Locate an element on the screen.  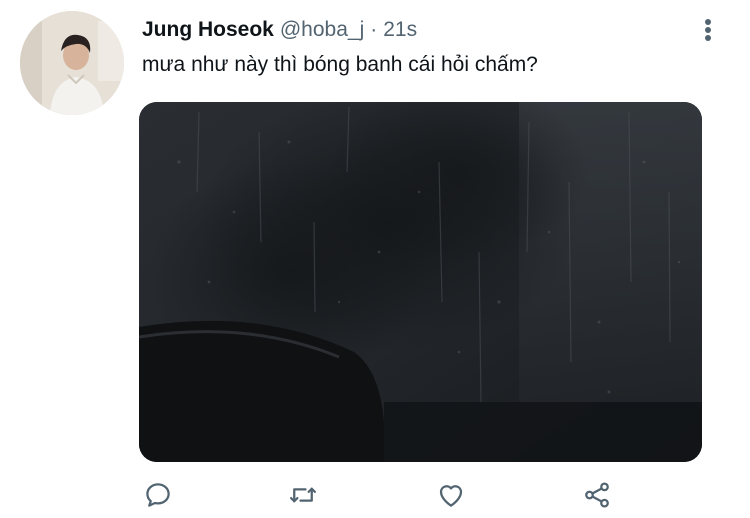
tweet-text: mưa như này thì bóng banh cái hỏi chấm? is located at coordinates (340, 64).